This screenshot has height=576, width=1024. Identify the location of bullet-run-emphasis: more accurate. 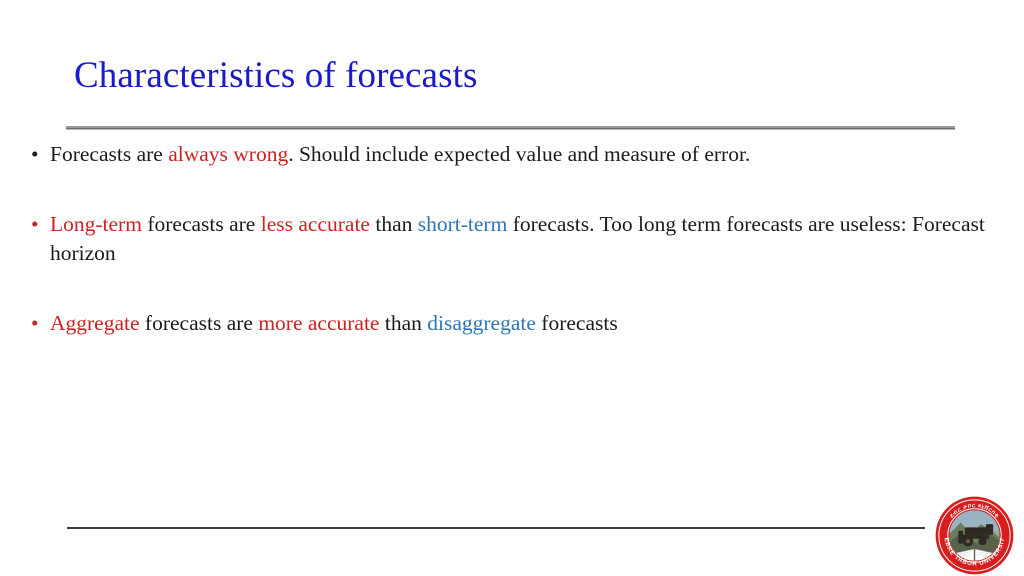
(319, 323).